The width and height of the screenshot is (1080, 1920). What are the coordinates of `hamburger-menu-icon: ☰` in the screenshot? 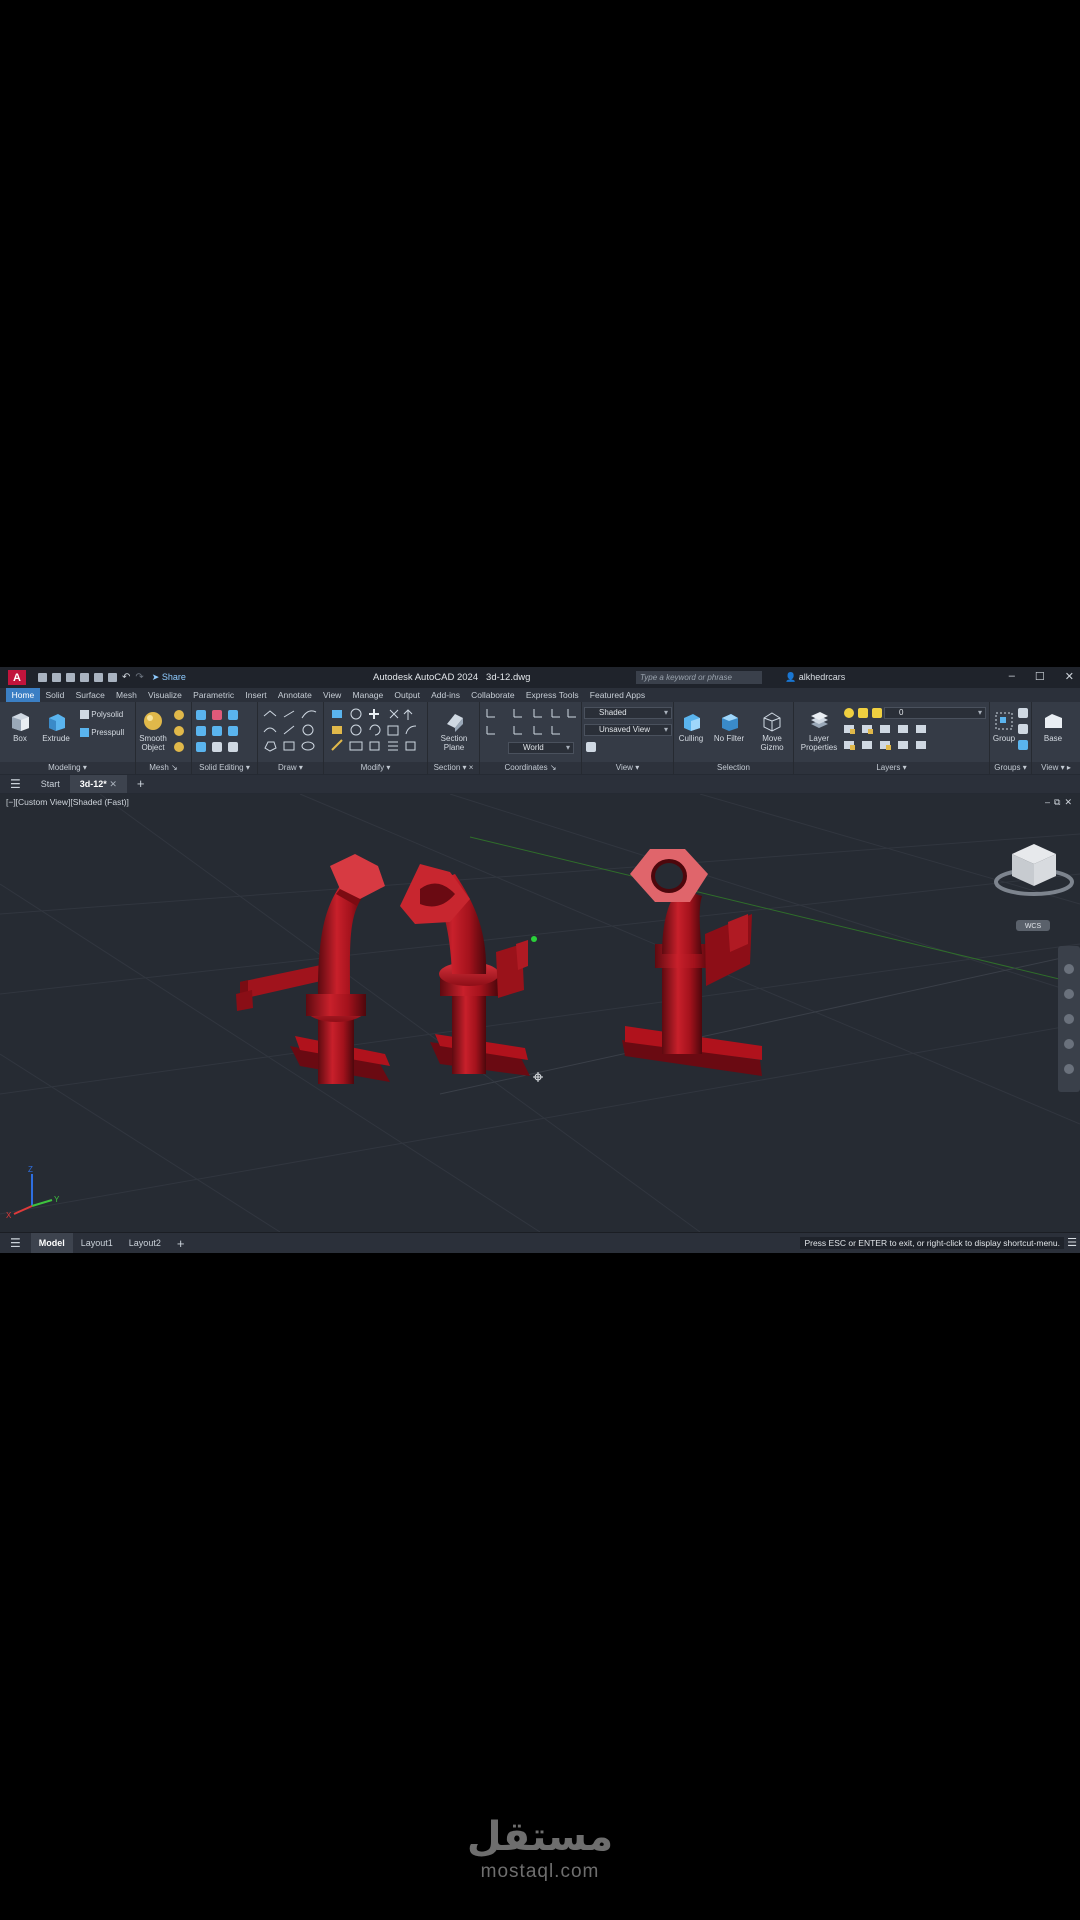 It's located at (15, 784).